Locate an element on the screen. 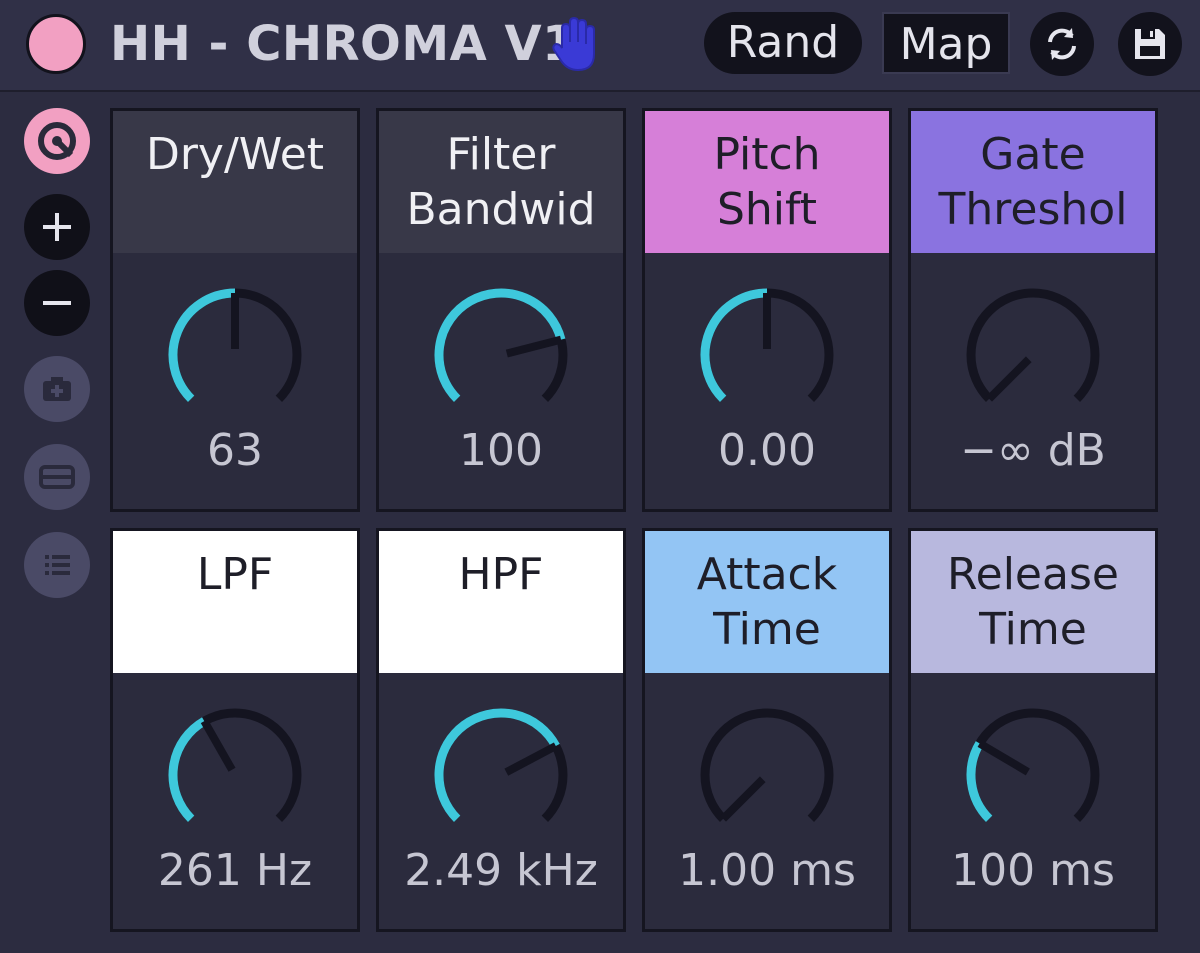  minus-icon is located at coordinates (57, 303).